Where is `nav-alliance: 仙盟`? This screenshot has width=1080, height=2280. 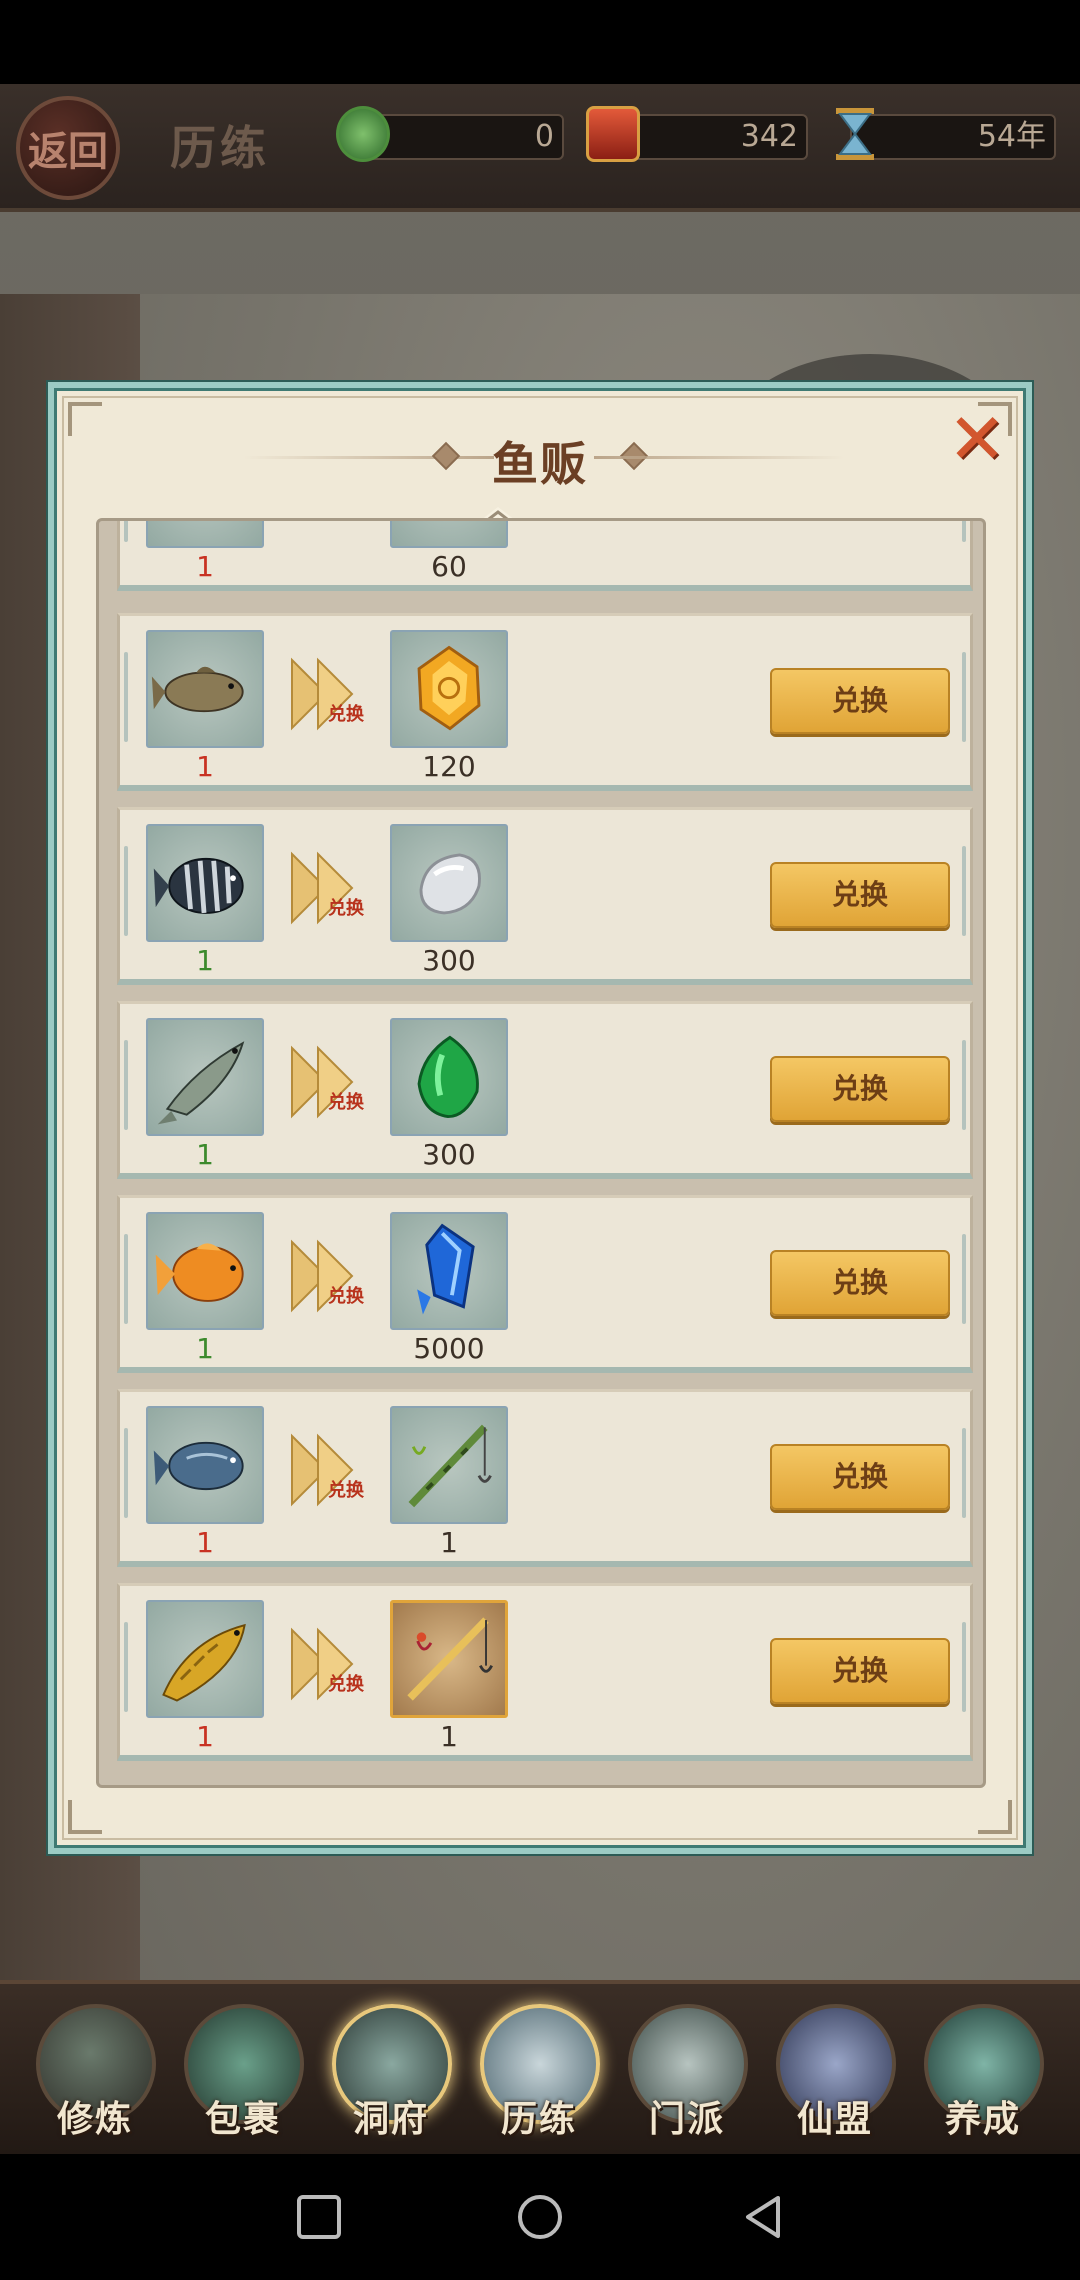 nav-alliance: 仙盟 is located at coordinates (835, 2074).